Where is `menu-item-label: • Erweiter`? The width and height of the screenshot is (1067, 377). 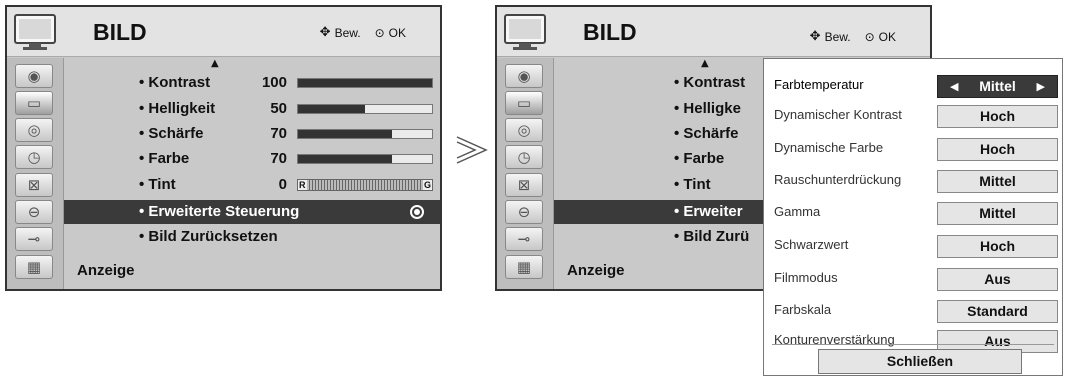 menu-item-label: • Erweiter is located at coordinates (708, 211).